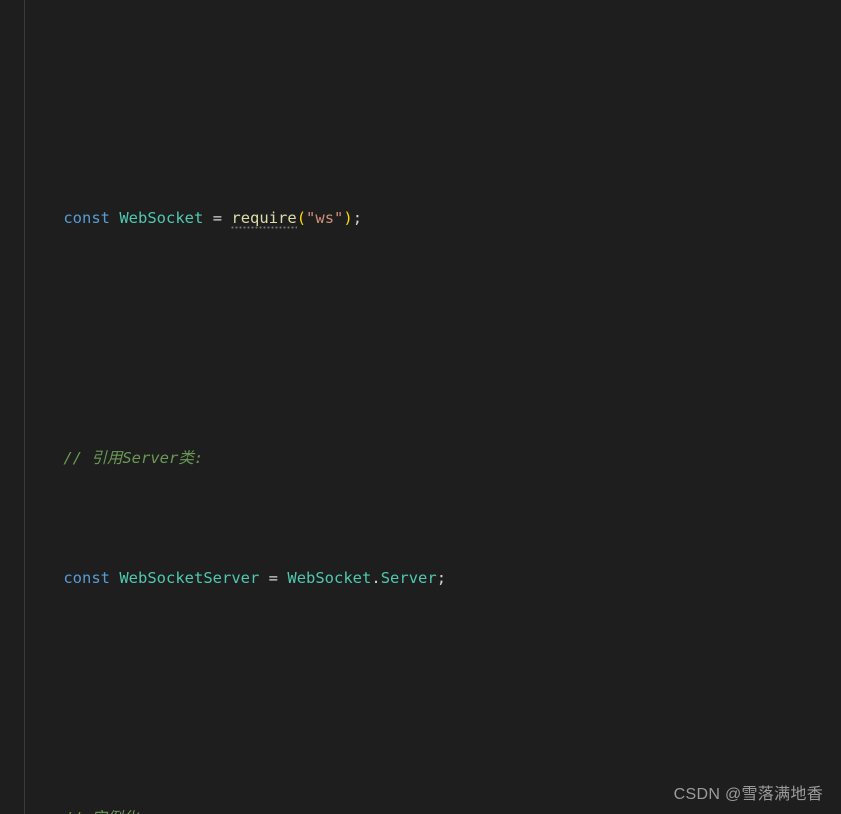  Describe the element at coordinates (748, 794) in the screenshot. I see `csdn-watermark: CSDN @雪落满地香` at that location.